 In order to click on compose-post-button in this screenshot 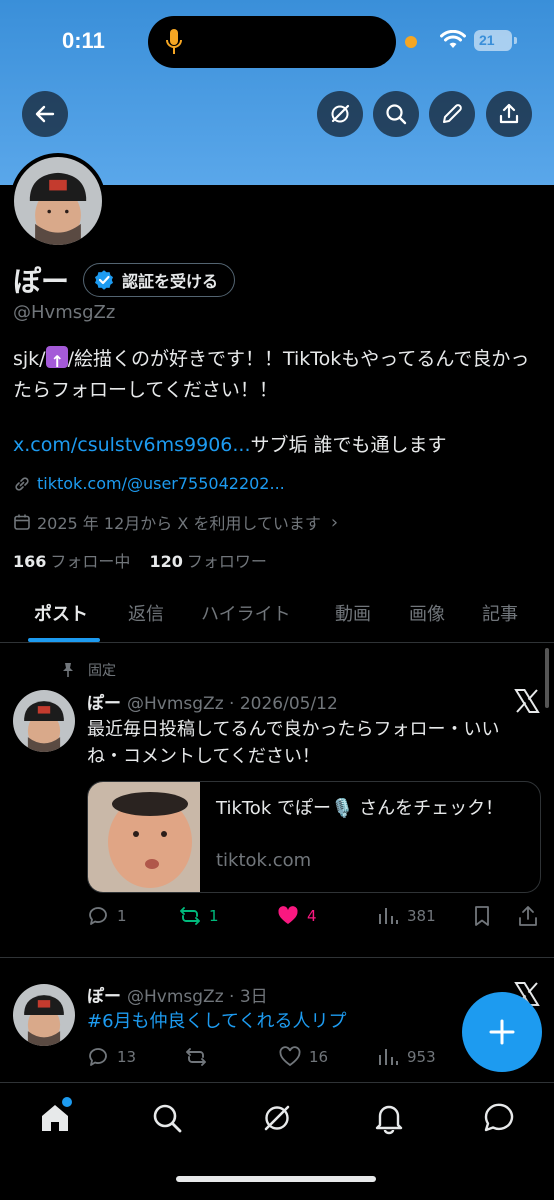, I will do `click(502, 1032)`.